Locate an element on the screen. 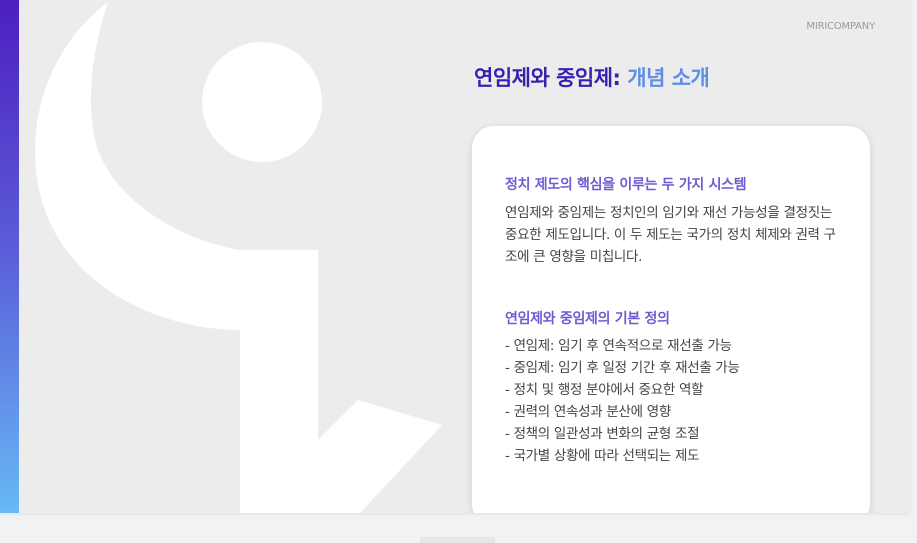  bottom-scroll-handle is located at coordinates (457, 540).